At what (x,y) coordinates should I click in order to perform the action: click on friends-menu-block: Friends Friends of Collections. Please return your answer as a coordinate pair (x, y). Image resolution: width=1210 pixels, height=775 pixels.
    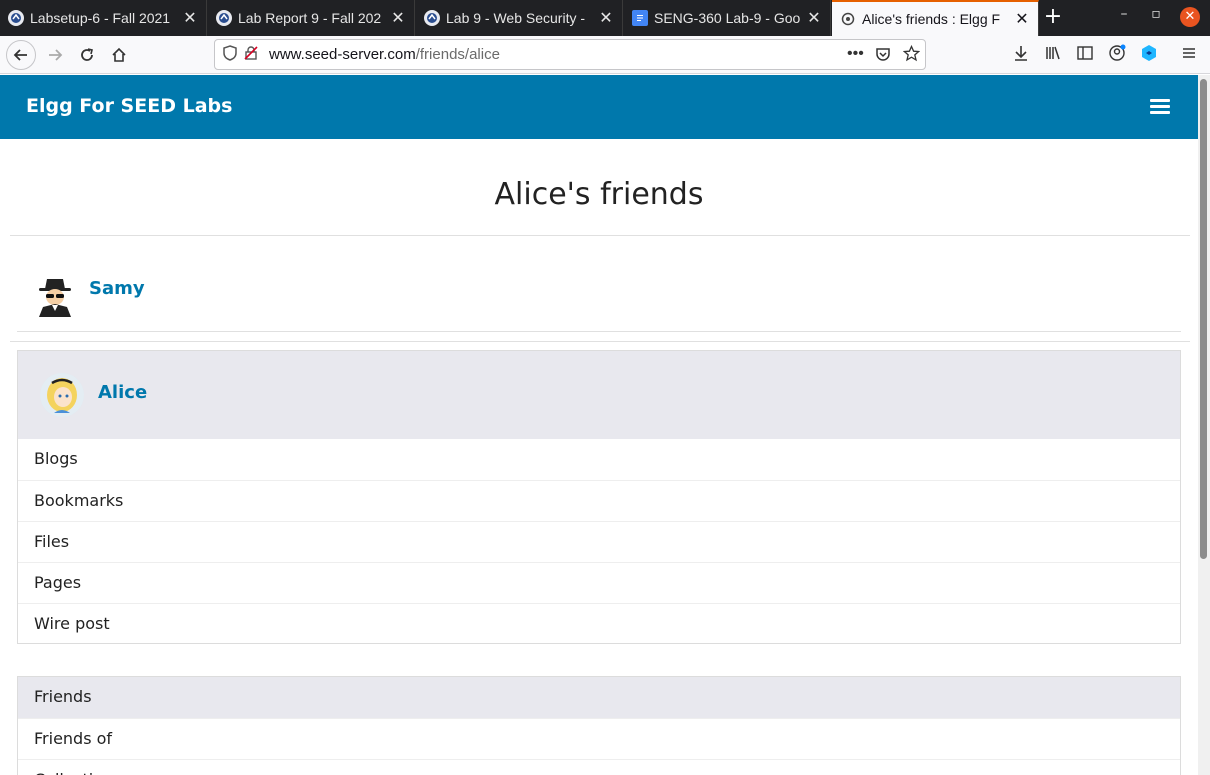
    Looking at the image, I should click on (599, 725).